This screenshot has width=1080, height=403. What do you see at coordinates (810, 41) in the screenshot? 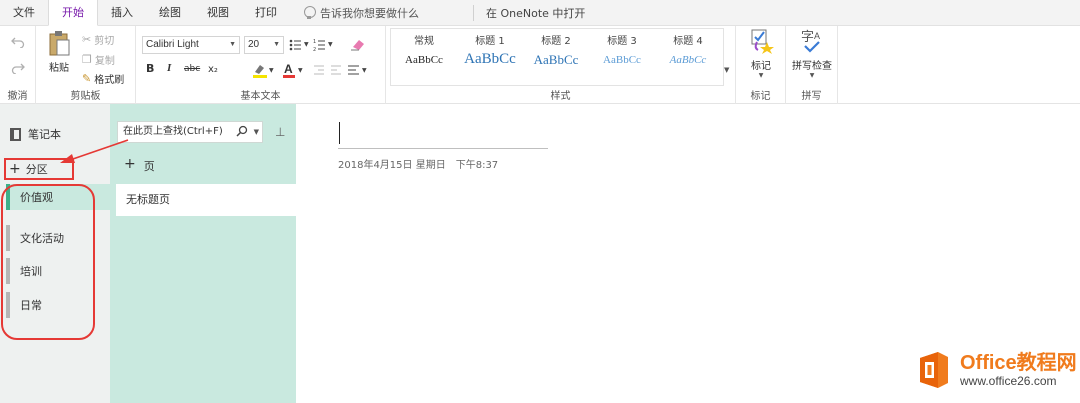
I see `spell-check-icon: 字 A` at bounding box center [810, 41].